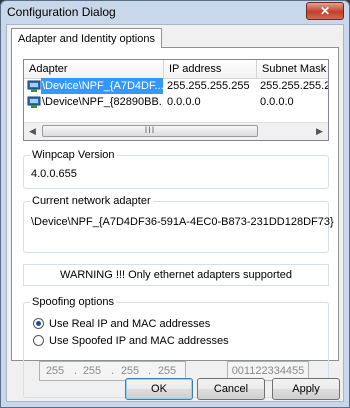 Image resolution: width=350 pixels, height=408 pixels. I want to click on spoofed-addresses-radio, so click(38, 340).